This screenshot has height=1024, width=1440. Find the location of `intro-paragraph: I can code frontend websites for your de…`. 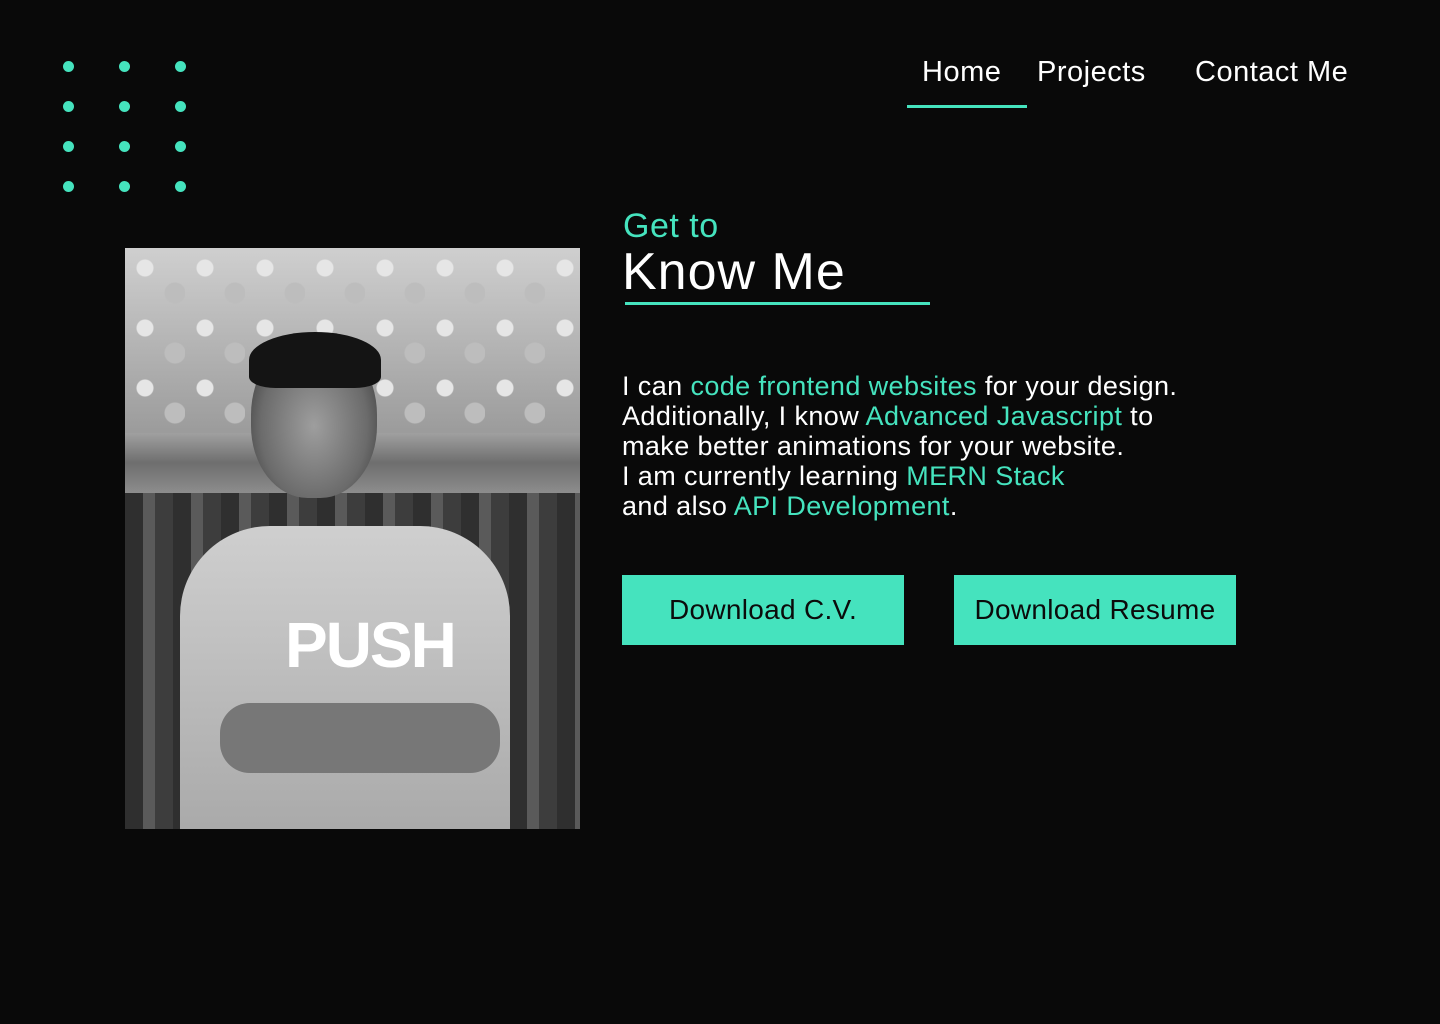

intro-paragraph: I can code frontend websites for your de… is located at coordinates (942, 446).